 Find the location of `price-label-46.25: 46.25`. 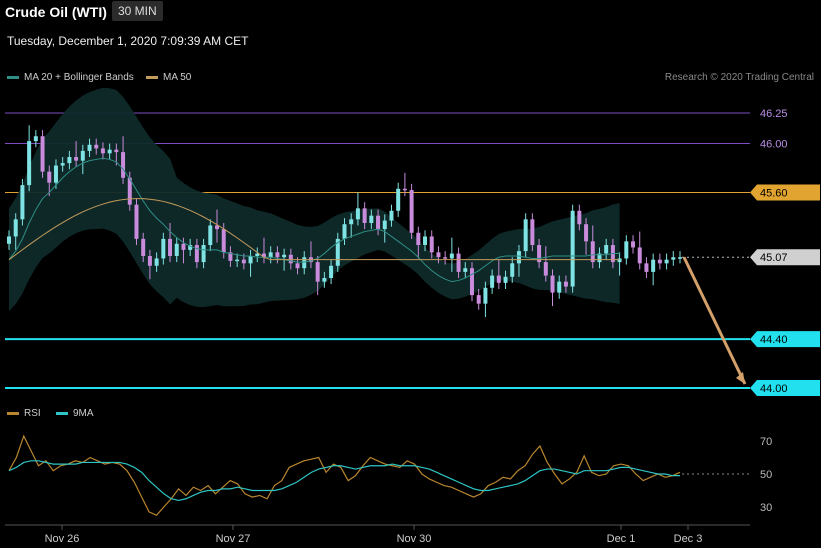

price-label-46.25: 46.25 is located at coordinates (774, 114).